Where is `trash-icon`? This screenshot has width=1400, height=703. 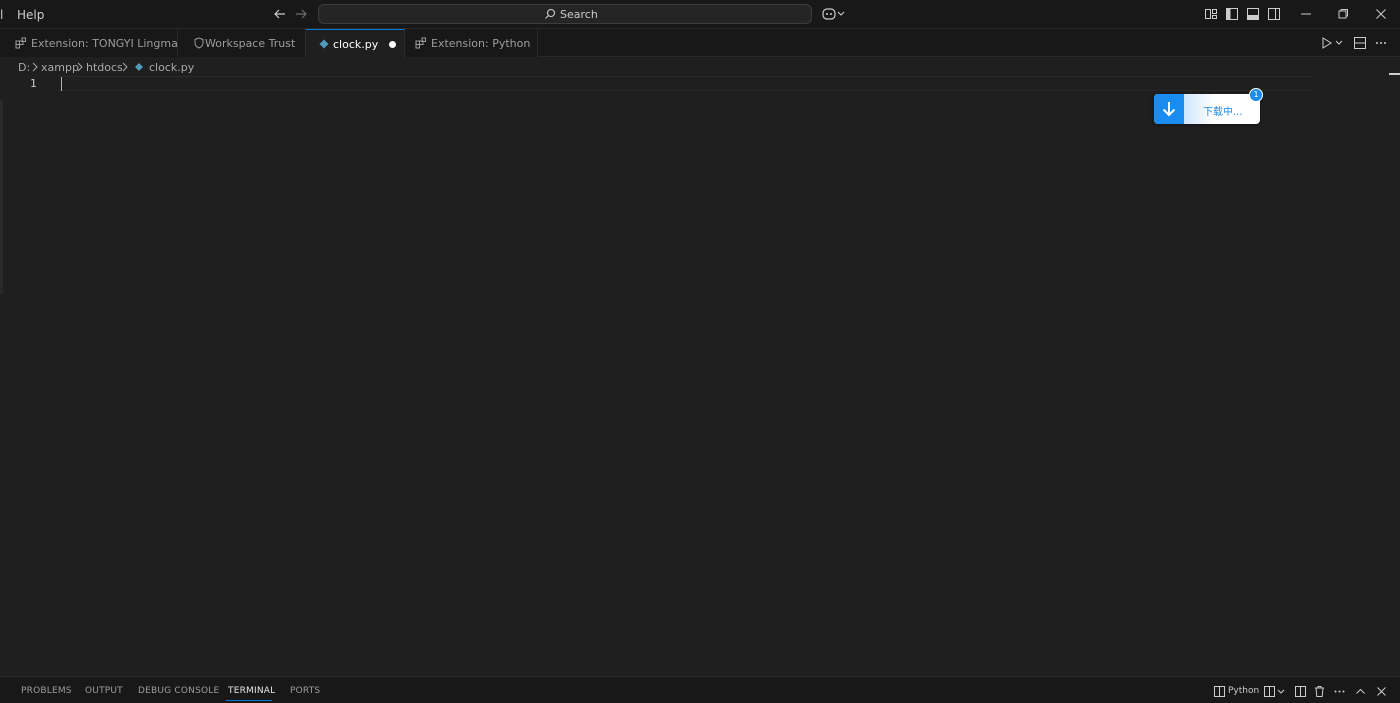
trash-icon is located at coordinates (1319, 691).